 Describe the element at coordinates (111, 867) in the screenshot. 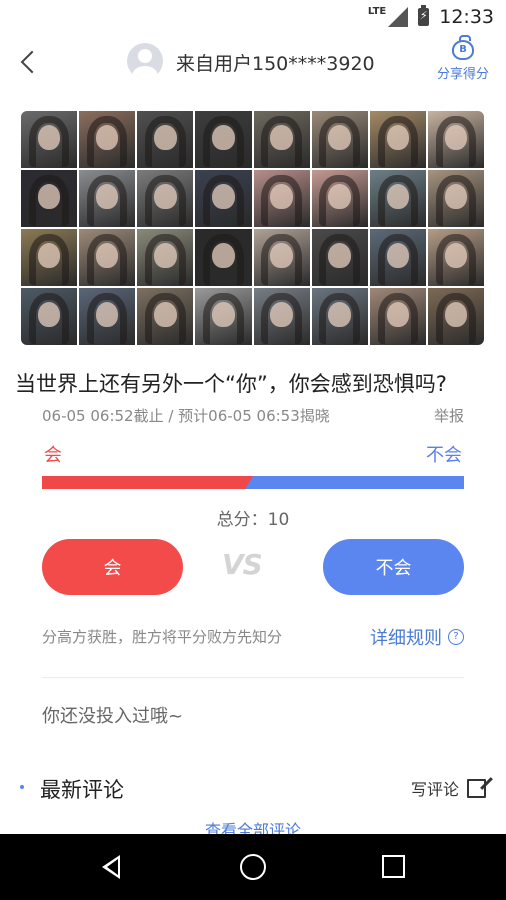

I see `nav-back-icon` at that location.